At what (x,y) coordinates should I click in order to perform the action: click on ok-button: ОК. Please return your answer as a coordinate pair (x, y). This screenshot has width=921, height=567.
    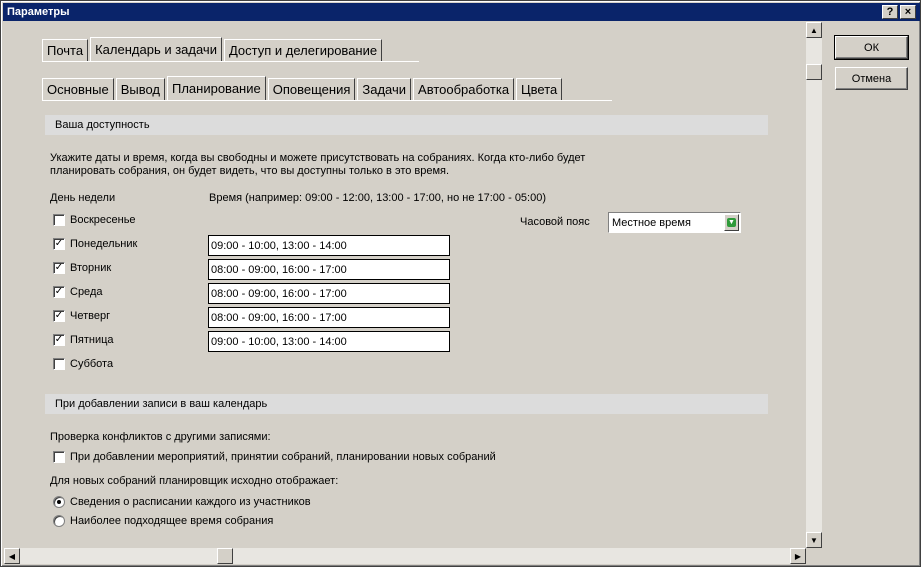
    Looking at the image, I should click on (871, 47).